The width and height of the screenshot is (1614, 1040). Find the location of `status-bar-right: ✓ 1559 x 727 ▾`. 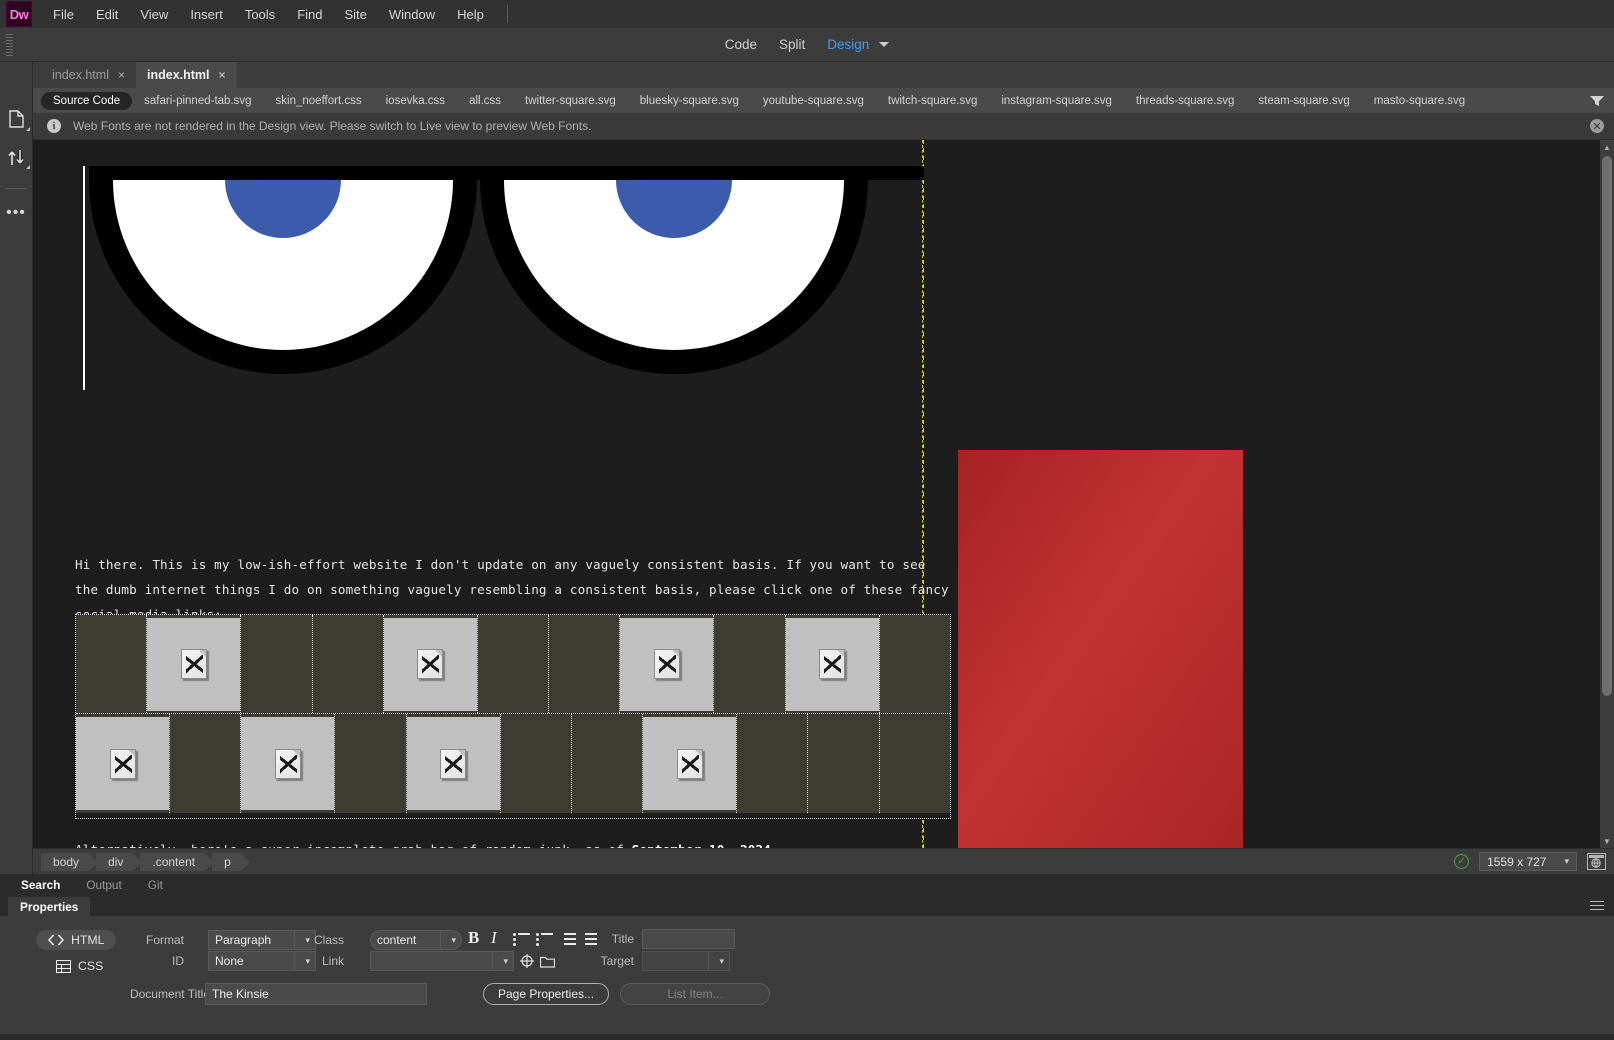

status-bar-right: ✓ 1559 x 727 ▾ is located at coordinates (1530, 861).